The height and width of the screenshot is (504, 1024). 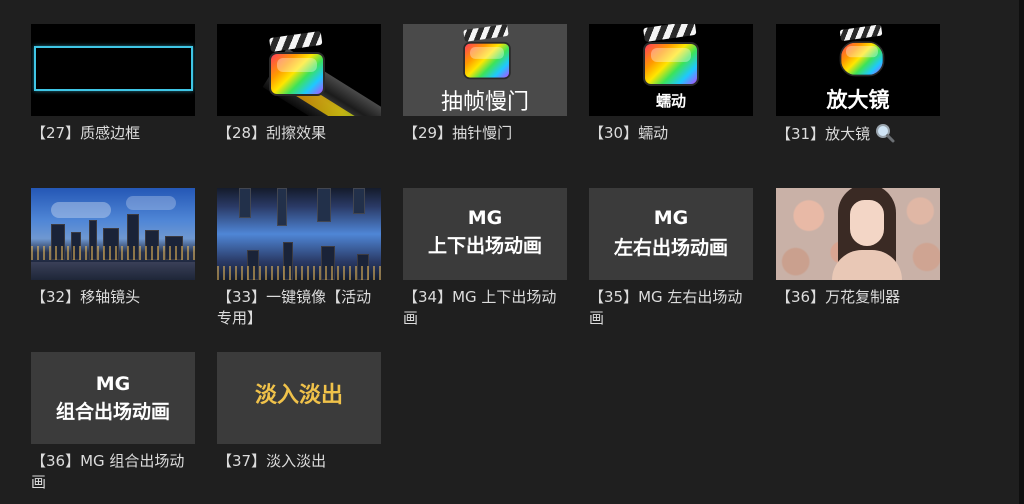 I want to click on effect-tile-33: 【33】一键镜像【活动专用】, so click(x=300, y=258).